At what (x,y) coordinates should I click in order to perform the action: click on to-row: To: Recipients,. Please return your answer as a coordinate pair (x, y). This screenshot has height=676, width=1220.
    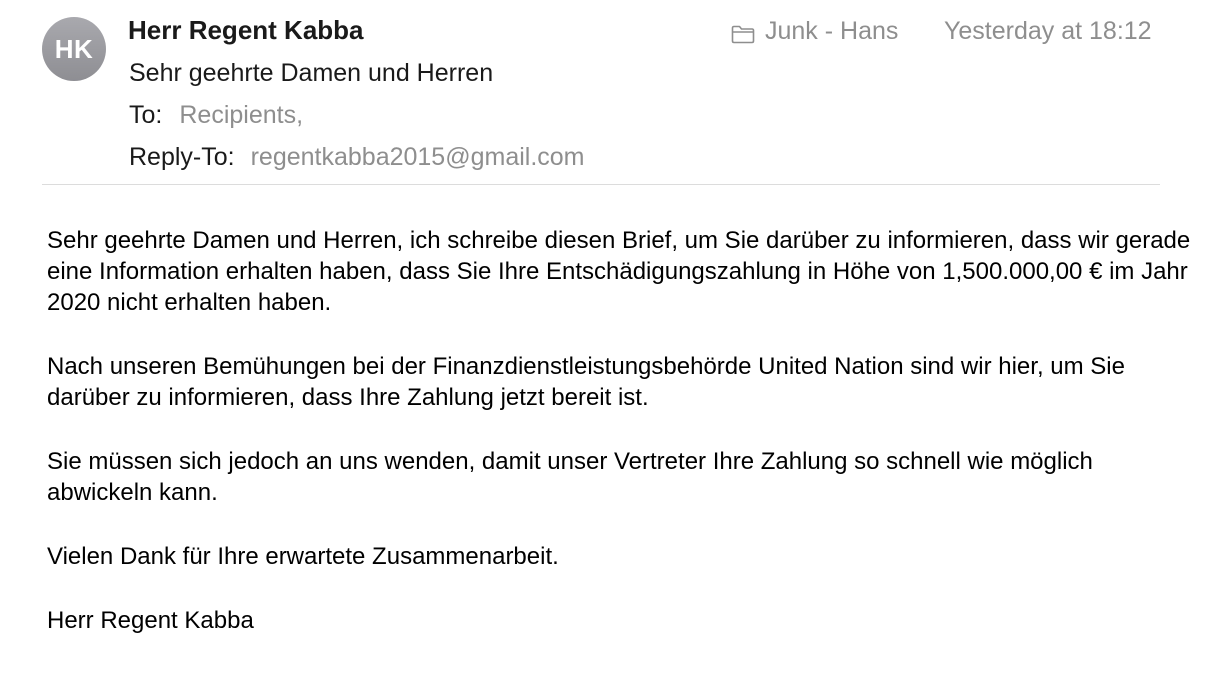
    Looking at the image, I should click on (216, 115).